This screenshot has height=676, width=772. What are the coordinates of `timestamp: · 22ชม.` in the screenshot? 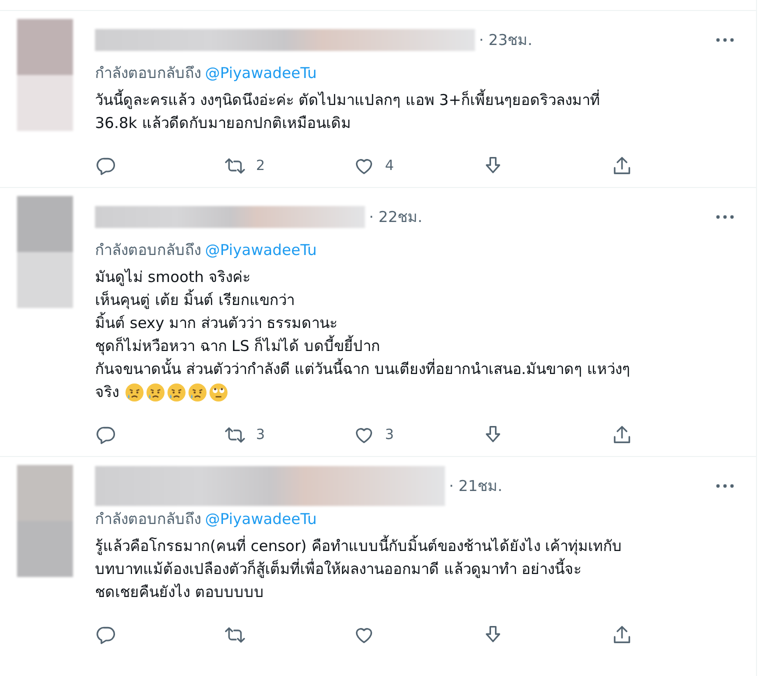 It's located at (395, 217).